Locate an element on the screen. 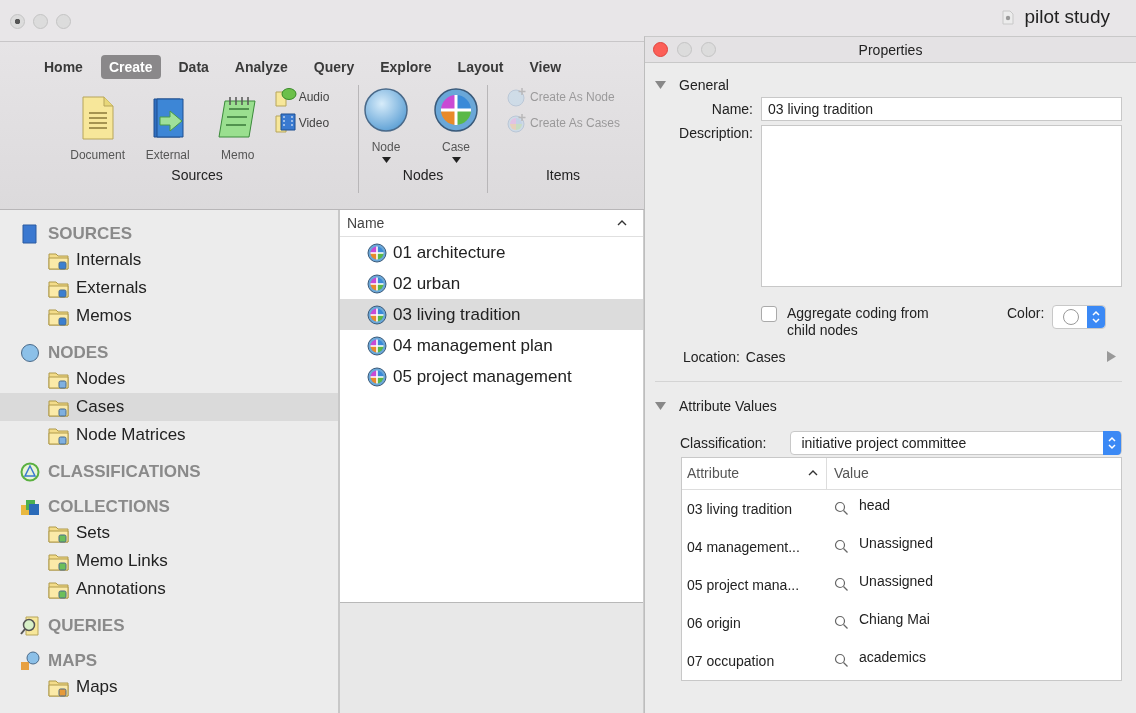 Image resolution: width=1136 pixels, height=713 pixels. query-icon is located at coordinates (30, 626).